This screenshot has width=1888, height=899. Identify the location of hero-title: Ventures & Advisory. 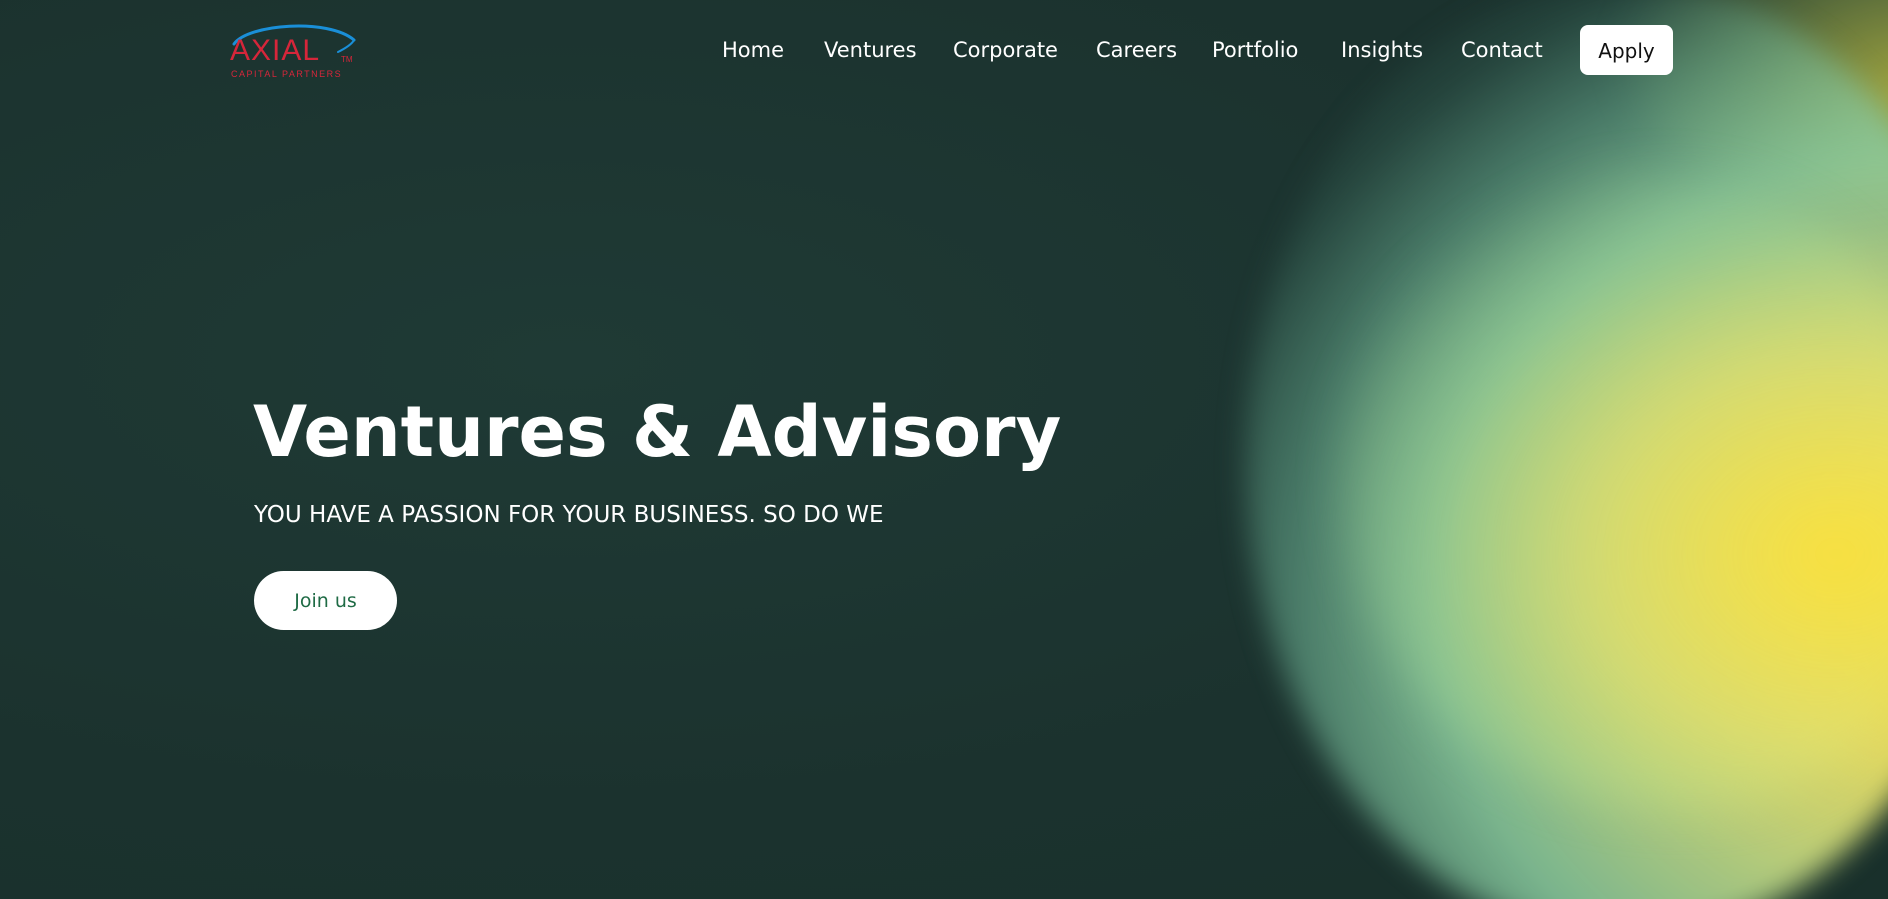
(657, 432).